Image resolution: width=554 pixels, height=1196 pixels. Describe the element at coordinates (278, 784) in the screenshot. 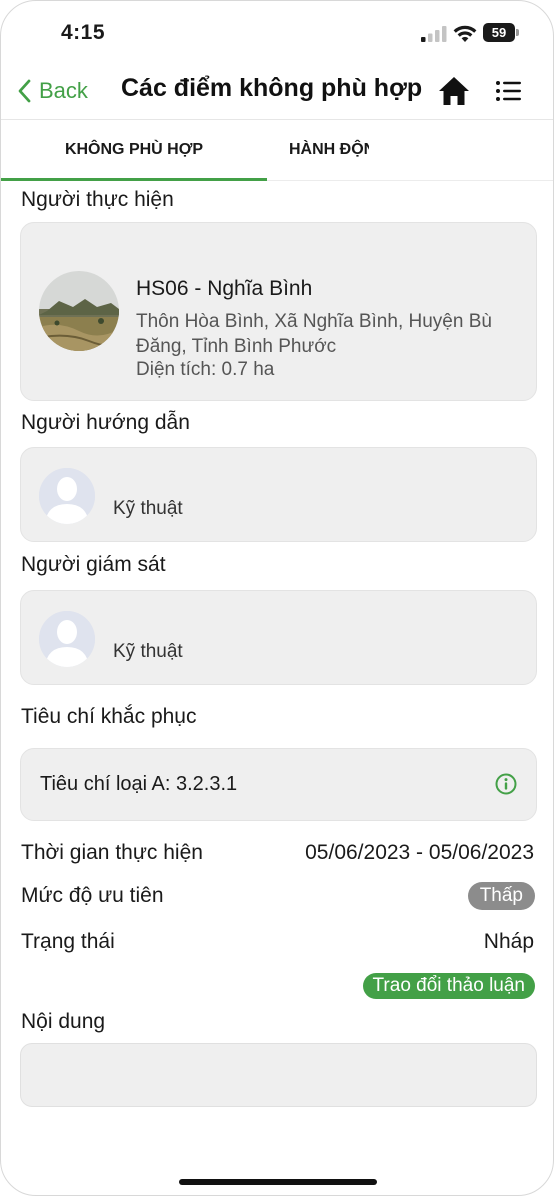

I see `criteria-card: Tiêu chí loại A: 3.2.3.1` at that location.